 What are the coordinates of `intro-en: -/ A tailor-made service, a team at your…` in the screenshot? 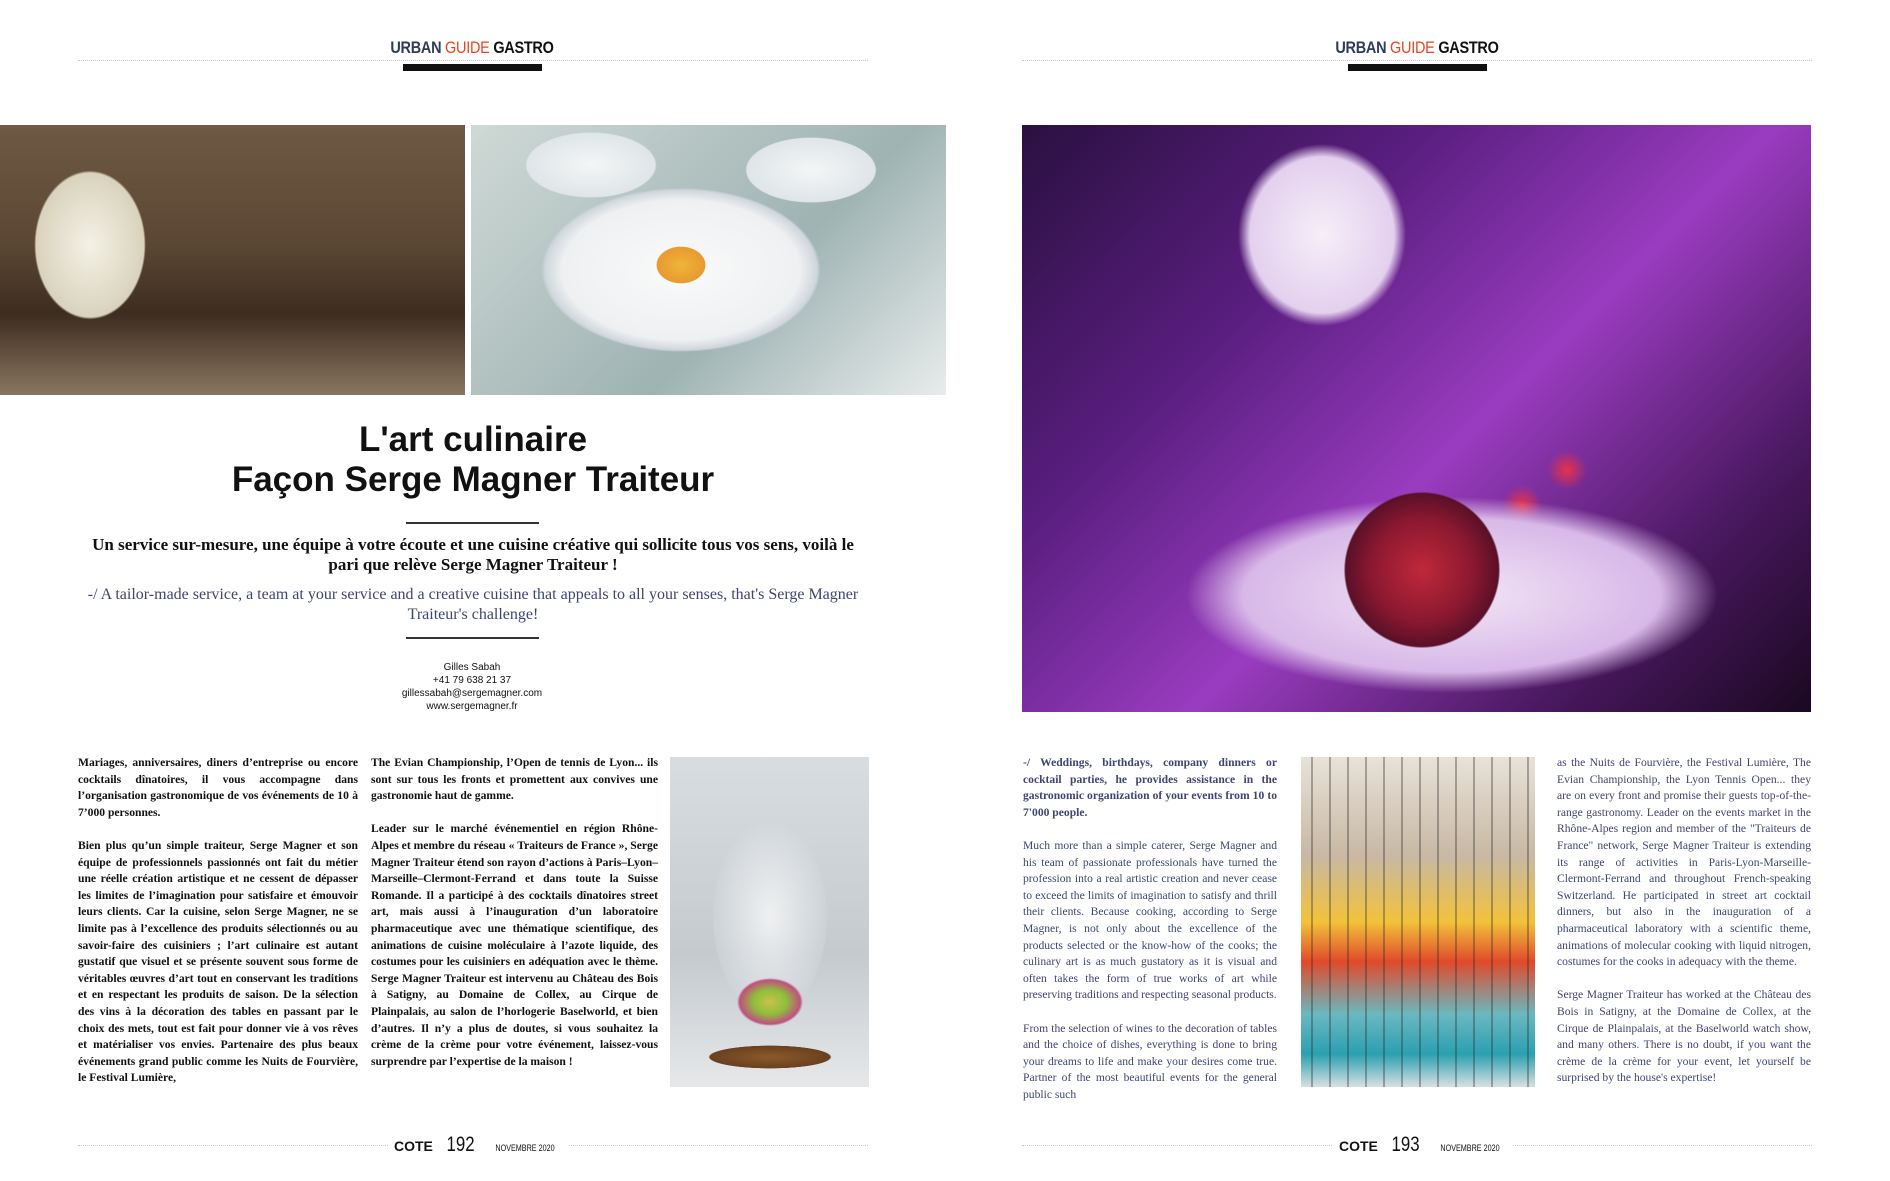 It's located at (473, 604).